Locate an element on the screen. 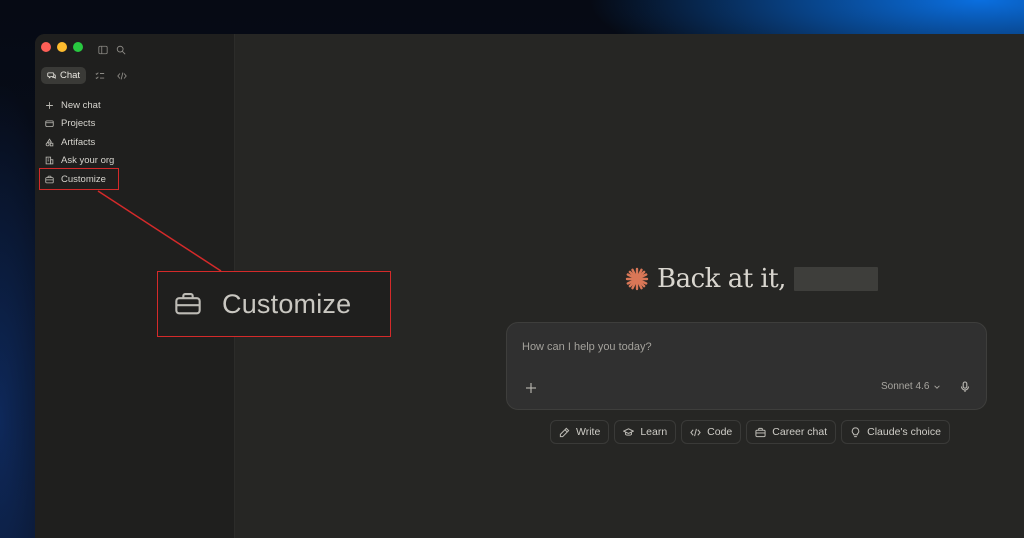  microphone-icon is located at coordinates (965, 386).